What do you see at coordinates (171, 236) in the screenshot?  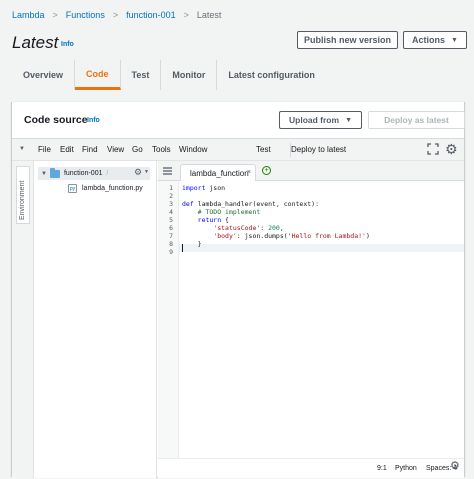 I see `line-number: 7` at bounding box center [171, 236].